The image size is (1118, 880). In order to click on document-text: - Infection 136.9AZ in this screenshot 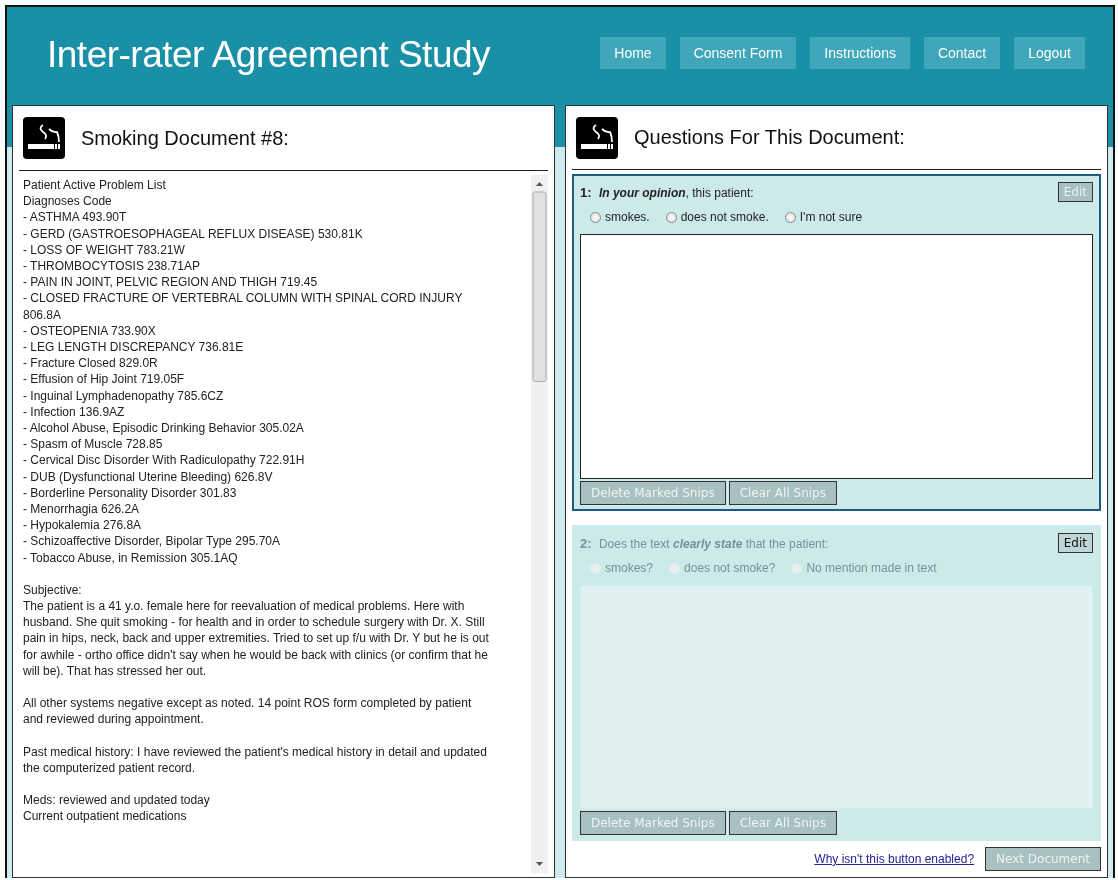, I will do `click(74, 412)`.